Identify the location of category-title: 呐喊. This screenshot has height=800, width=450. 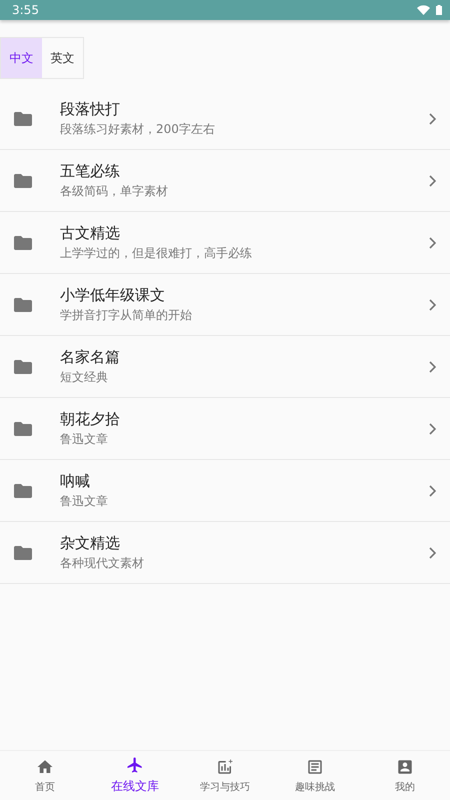
(75, 481).